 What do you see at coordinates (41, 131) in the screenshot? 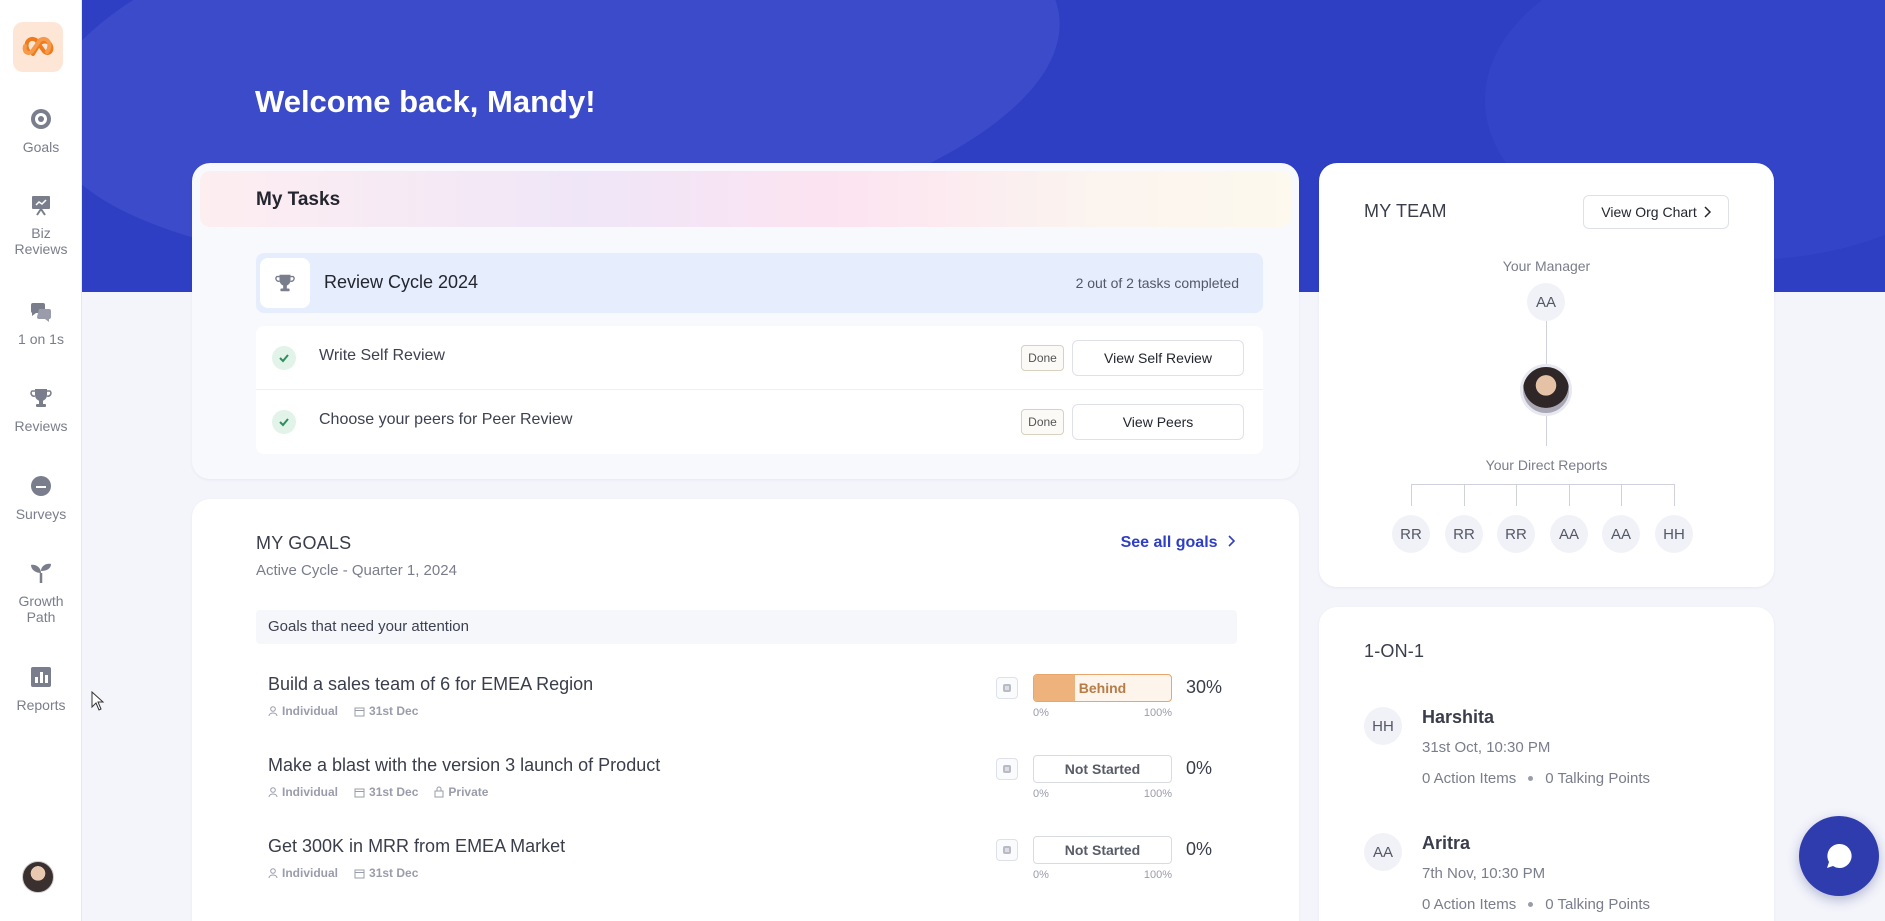
I see `sidebar-item-goals: Goals` at bounding box center [41, 131].